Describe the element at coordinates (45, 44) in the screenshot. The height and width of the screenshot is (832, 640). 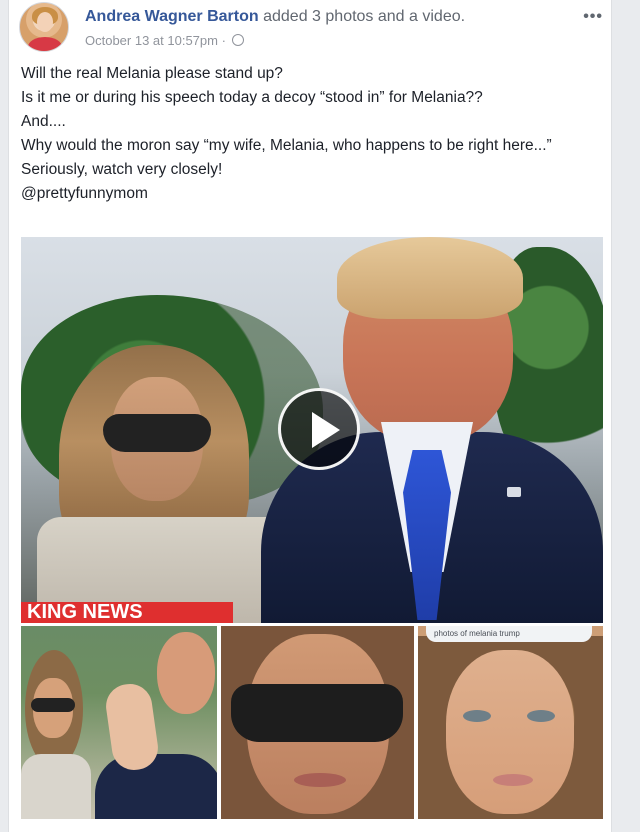
I see `avatar-shirt` at that location.